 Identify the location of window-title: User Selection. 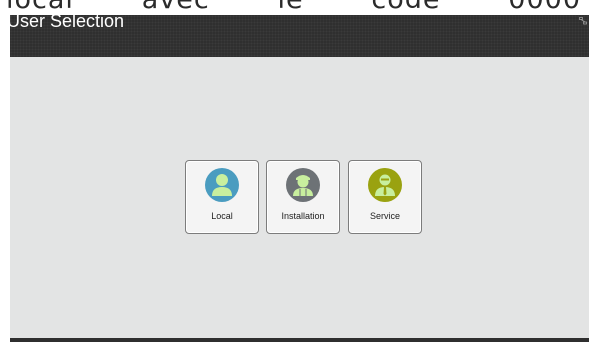
(66, 21).